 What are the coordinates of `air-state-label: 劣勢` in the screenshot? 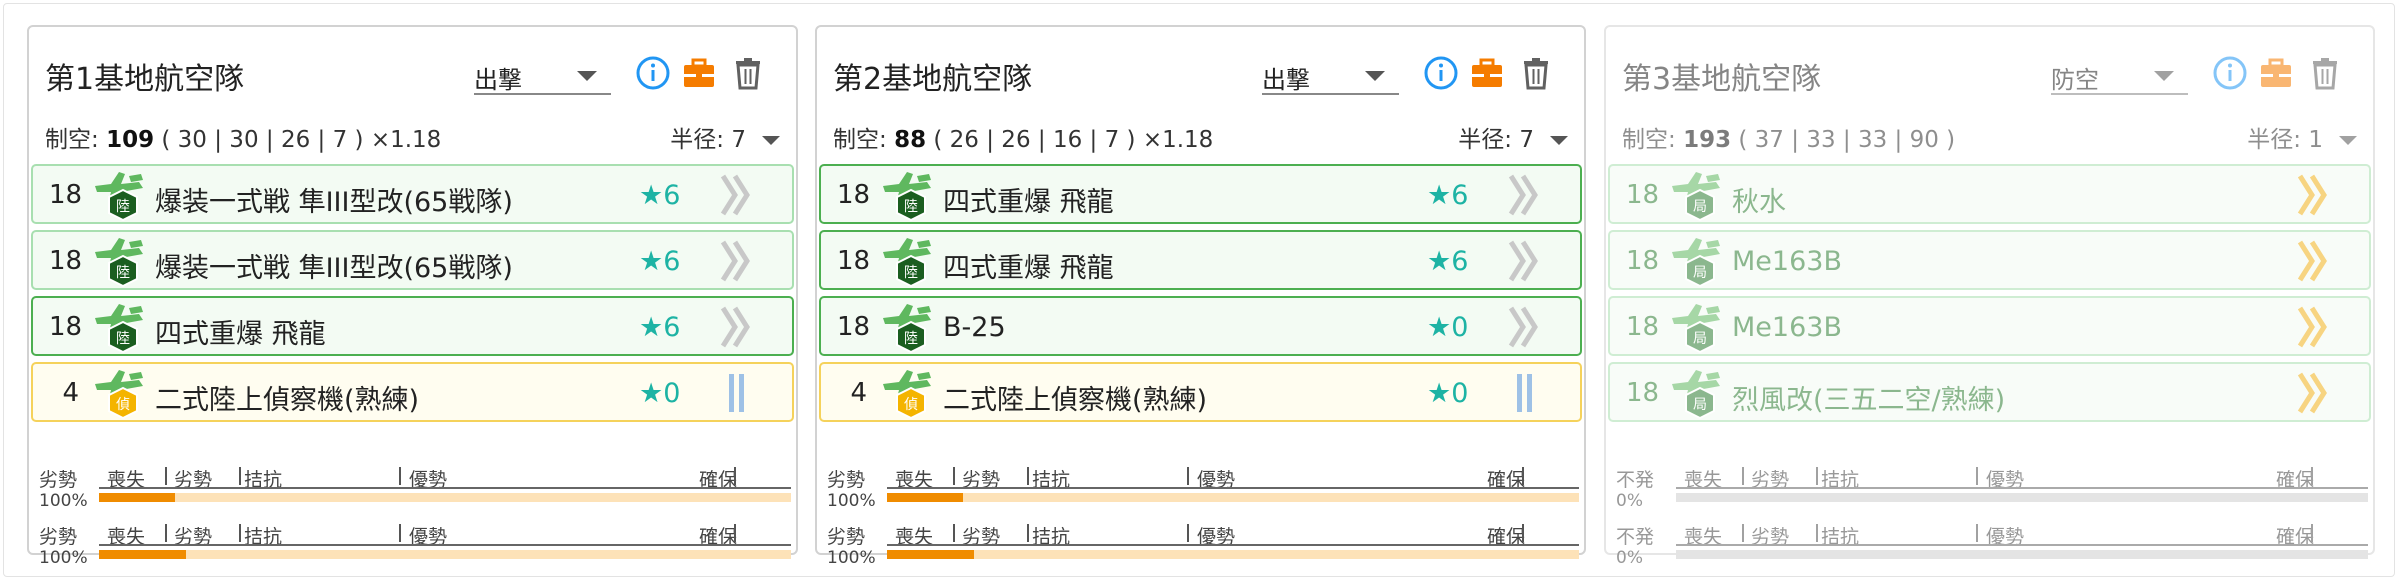 It's located at (58, 537).